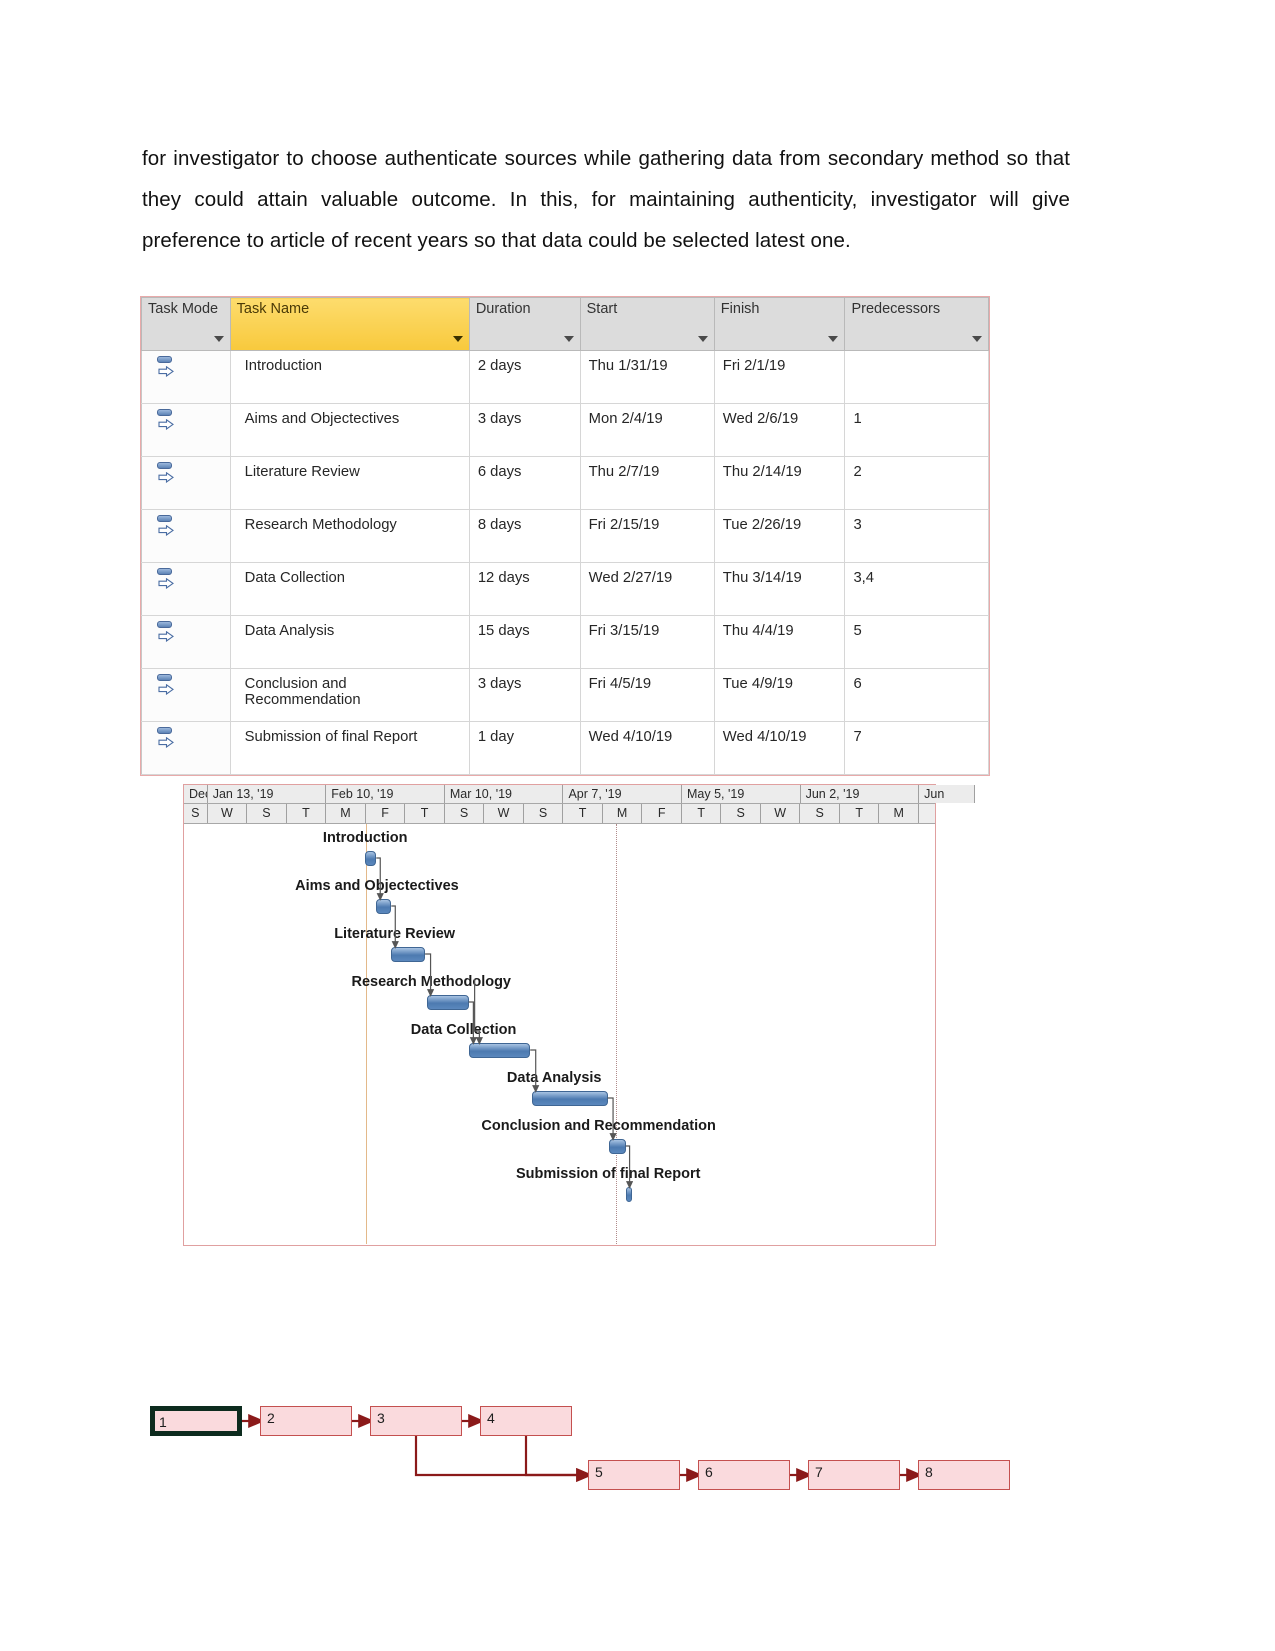 The image size is (1275, 1651). Describe the element at coordinates (349, 748) in the screenshot. I see `cell-task-name: Submission of final Report` at that location.